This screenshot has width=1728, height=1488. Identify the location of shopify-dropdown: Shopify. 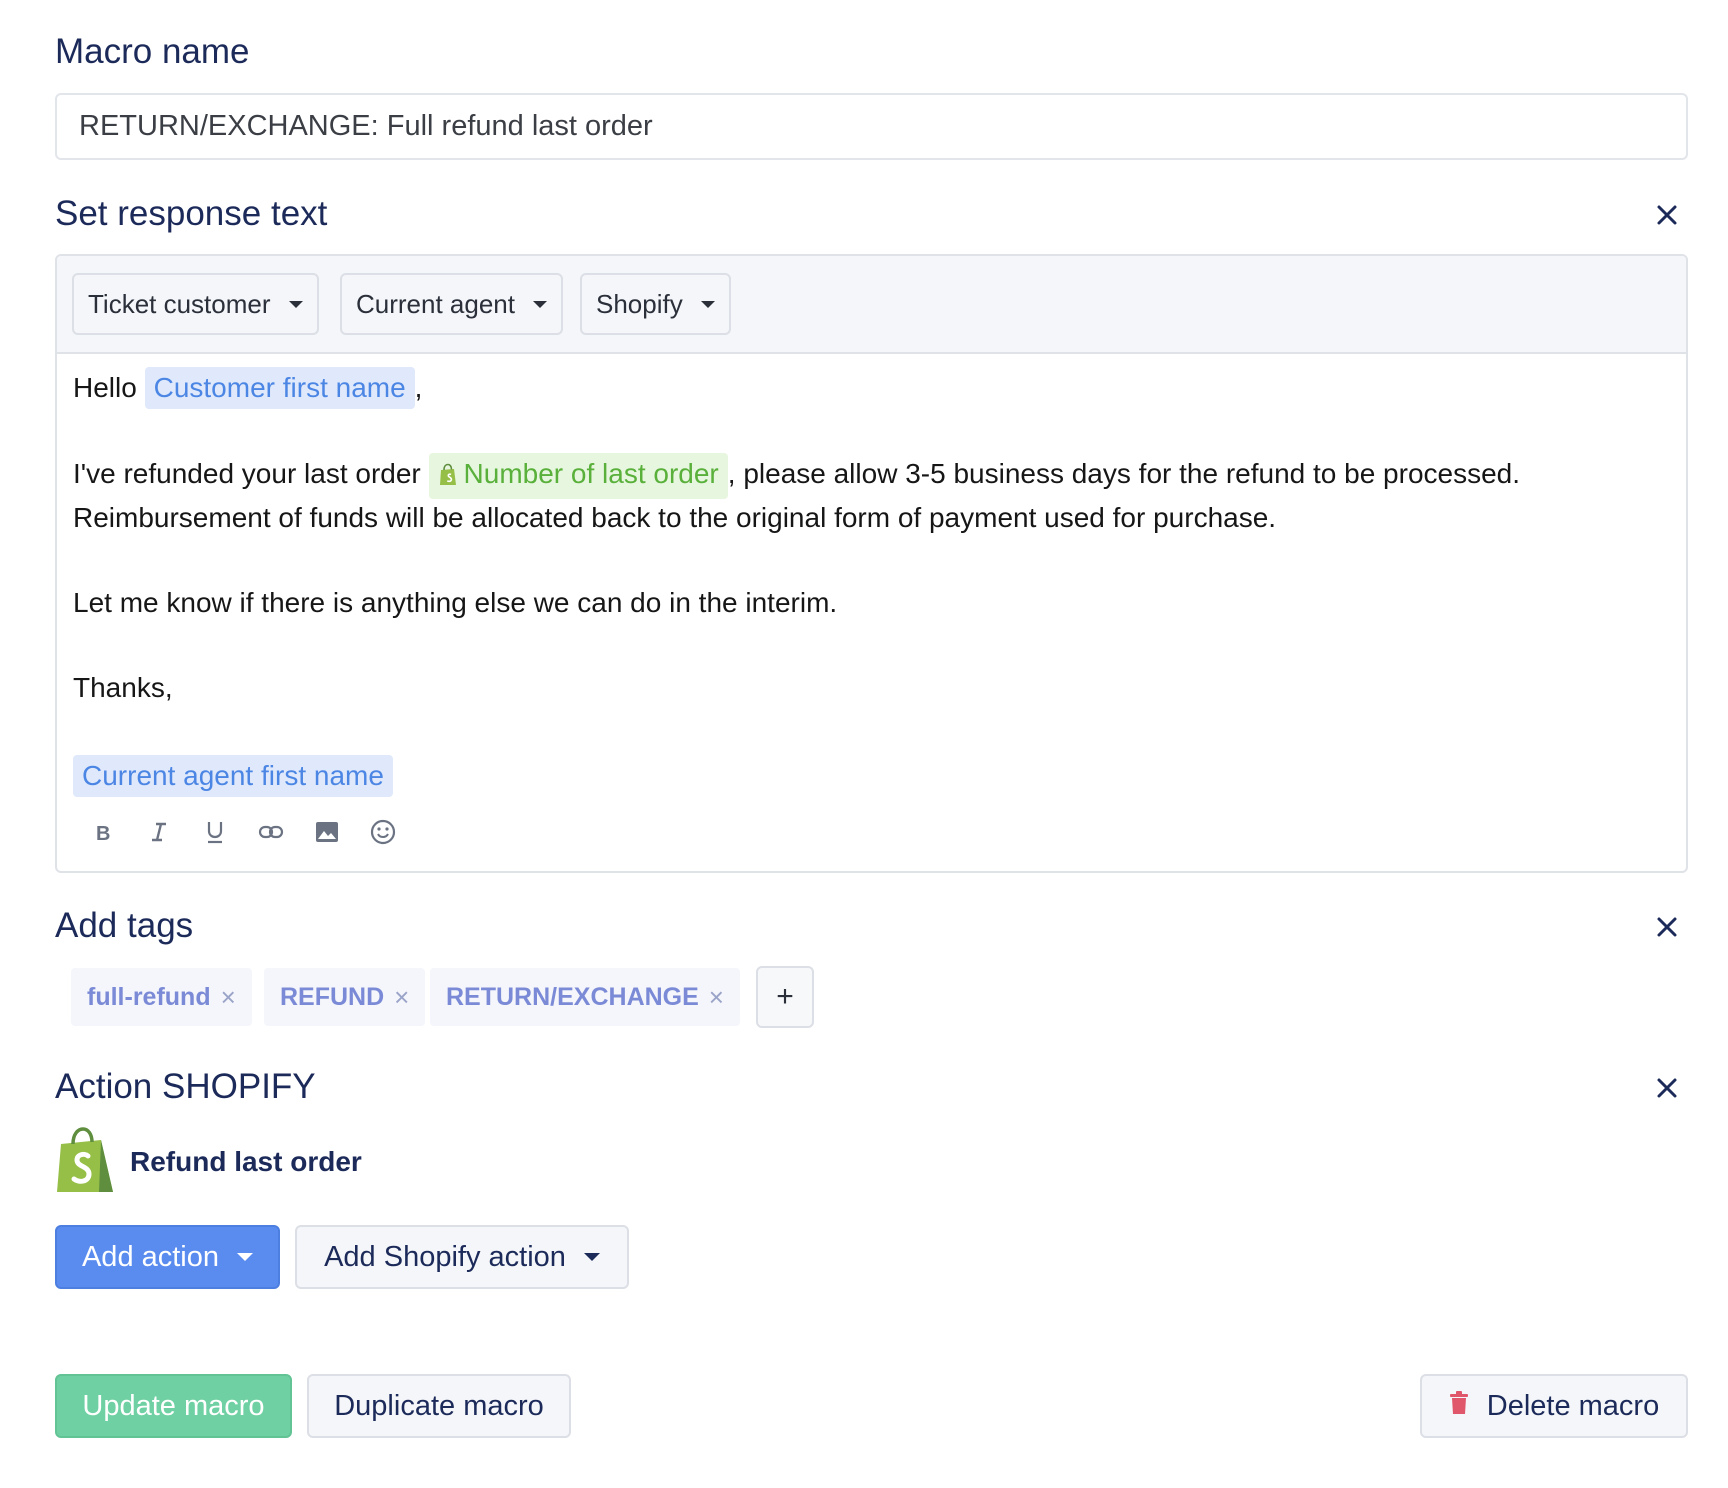
(655, 304).